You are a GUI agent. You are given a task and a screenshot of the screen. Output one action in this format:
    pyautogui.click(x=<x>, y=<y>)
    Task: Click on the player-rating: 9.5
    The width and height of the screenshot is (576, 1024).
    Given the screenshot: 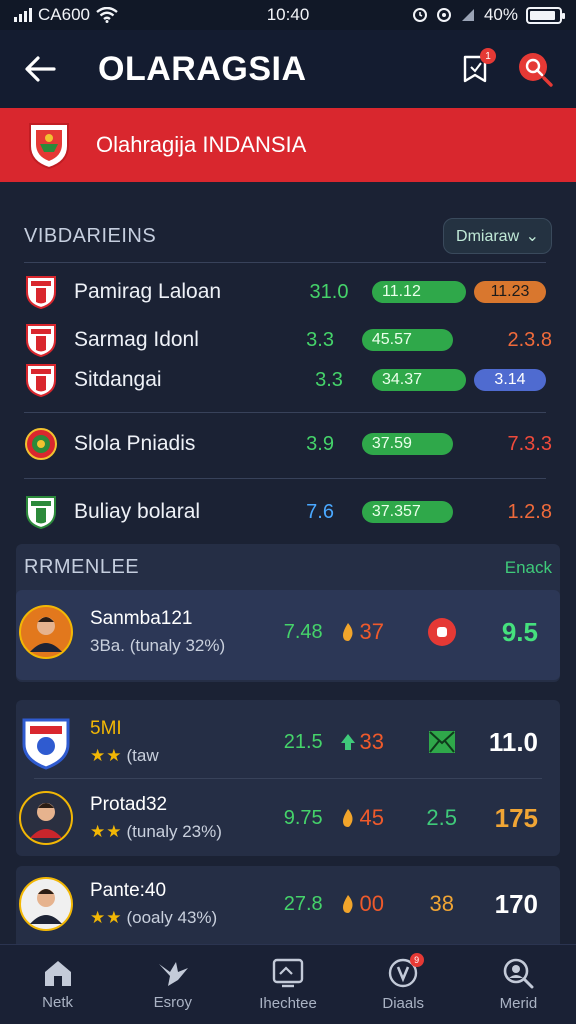 What is the action you would take?
    pyautogui.click(x=519, y=631)
    